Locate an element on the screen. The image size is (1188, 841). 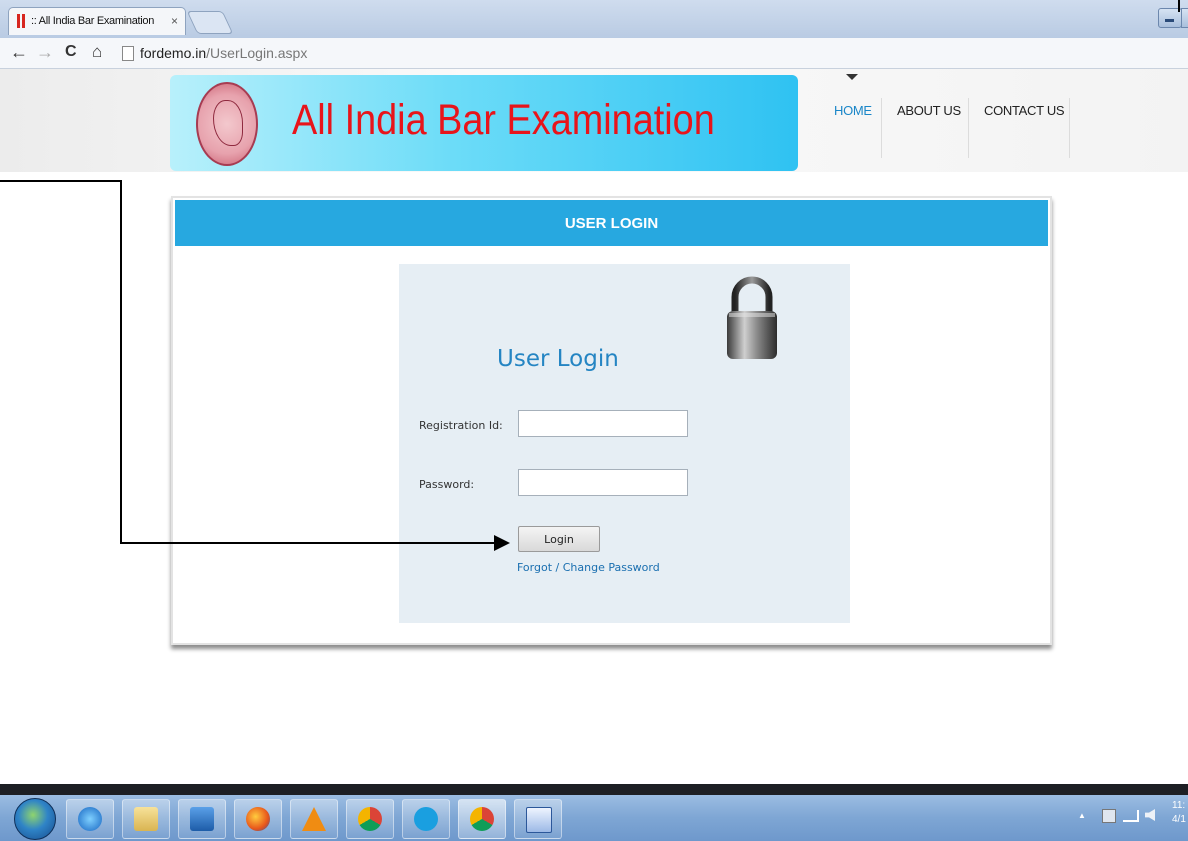
internet-explorer-icon is located at coordinates (90, 819).